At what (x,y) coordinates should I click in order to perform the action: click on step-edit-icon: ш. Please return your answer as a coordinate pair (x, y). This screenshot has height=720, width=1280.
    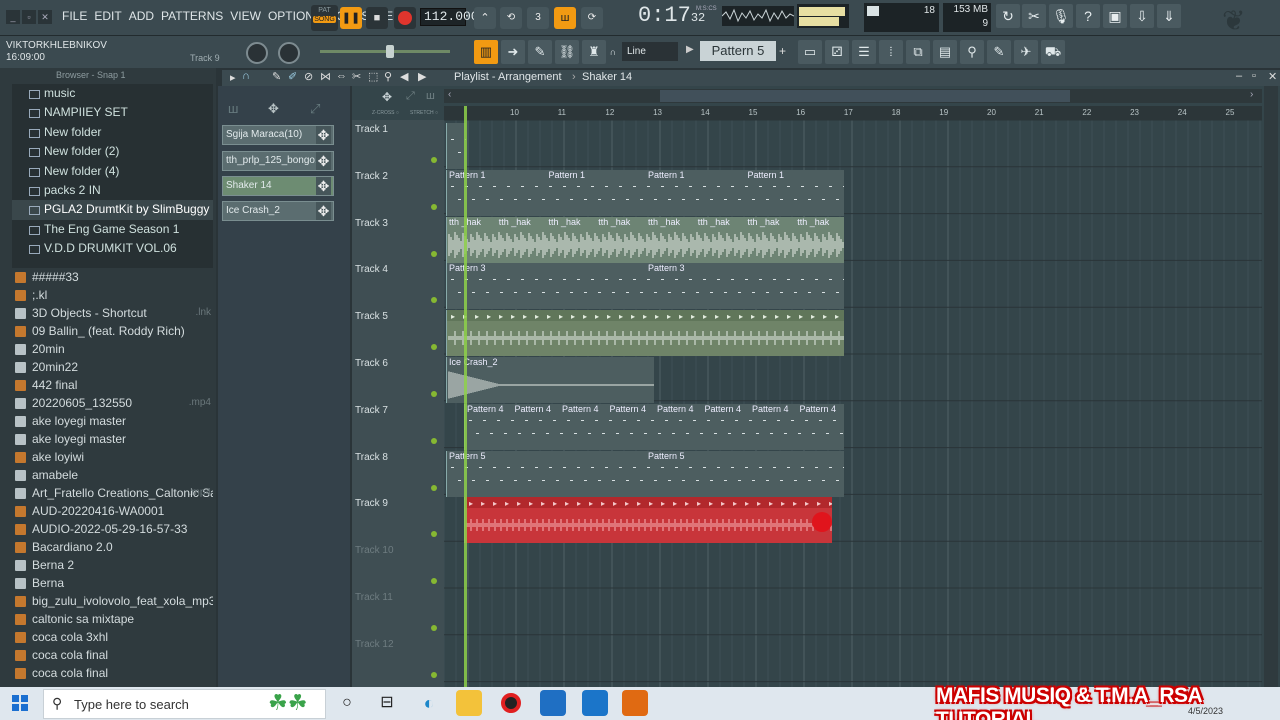
    Looking at the image, I should click on (565, 18).